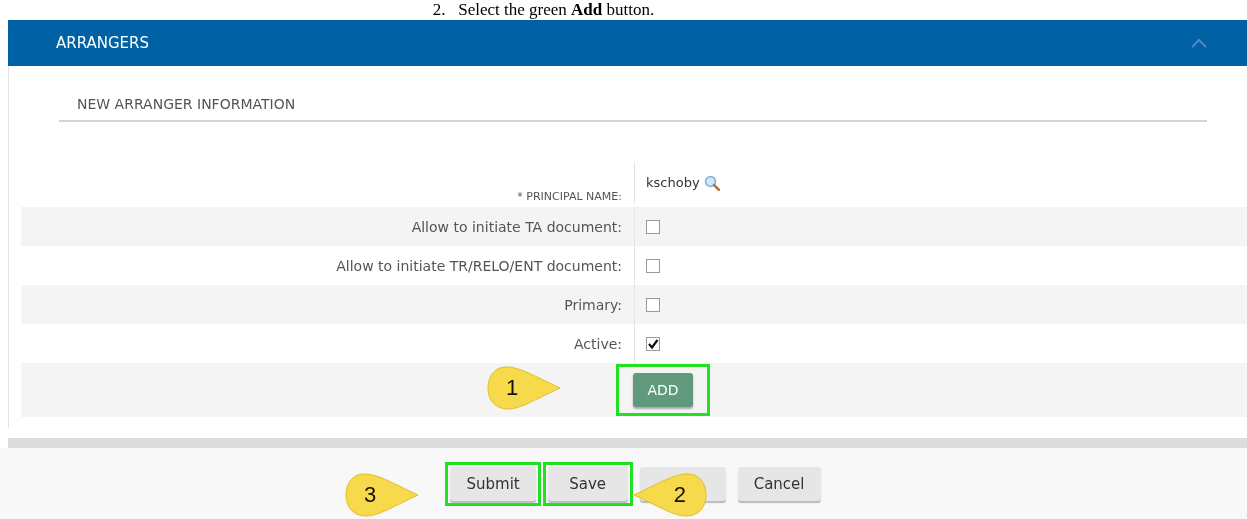  What do you see at coordinates (711, 182) in the screenshot?
I see `search-icon` at bounding box center [711, 182].